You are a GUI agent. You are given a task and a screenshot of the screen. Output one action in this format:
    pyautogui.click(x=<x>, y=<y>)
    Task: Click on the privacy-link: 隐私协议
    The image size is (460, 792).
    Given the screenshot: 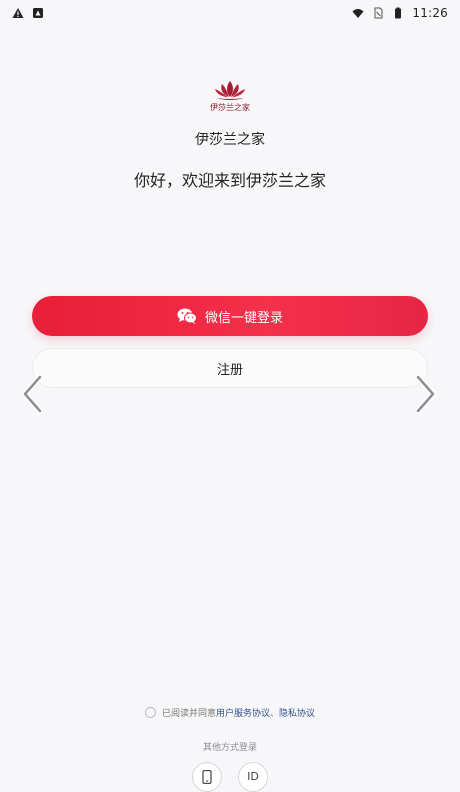 What is the action you would take?
    pyautogui.click(x=297, y=714)
    